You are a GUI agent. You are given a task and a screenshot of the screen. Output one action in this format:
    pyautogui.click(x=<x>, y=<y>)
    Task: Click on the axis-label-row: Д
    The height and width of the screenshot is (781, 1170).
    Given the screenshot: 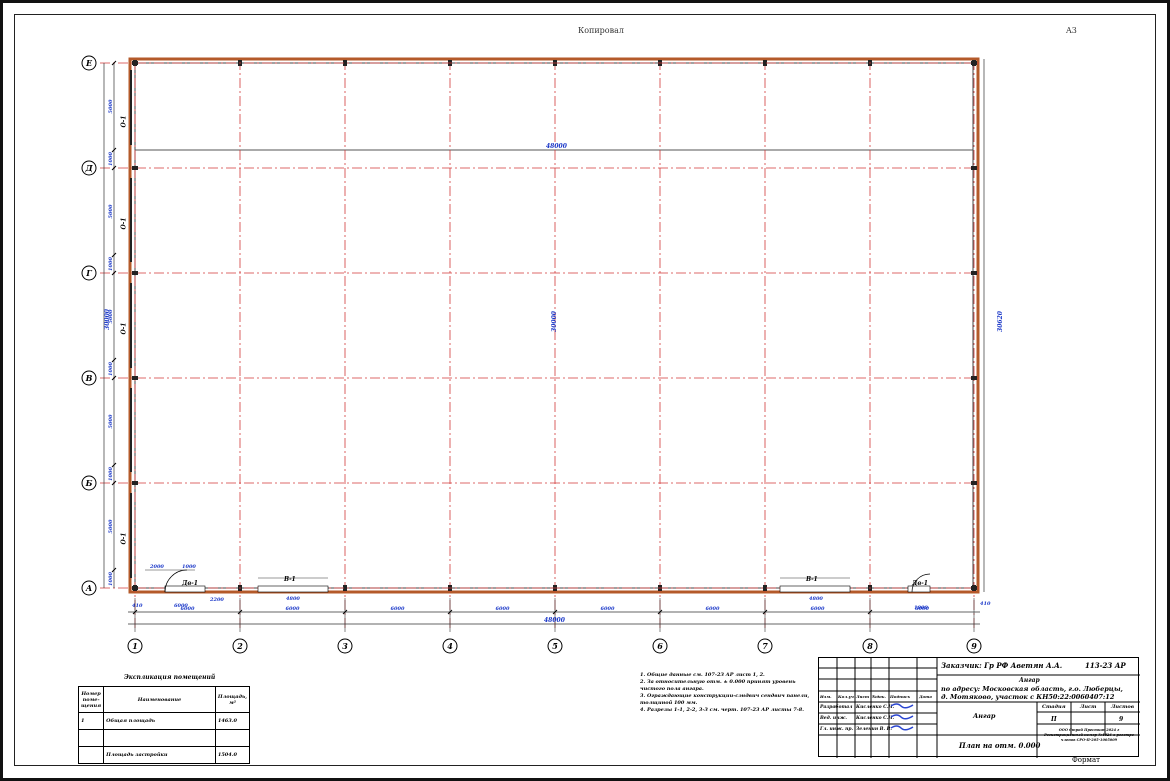 What is the action you would take?
    pyautogui.click(x=88, y=168)
    